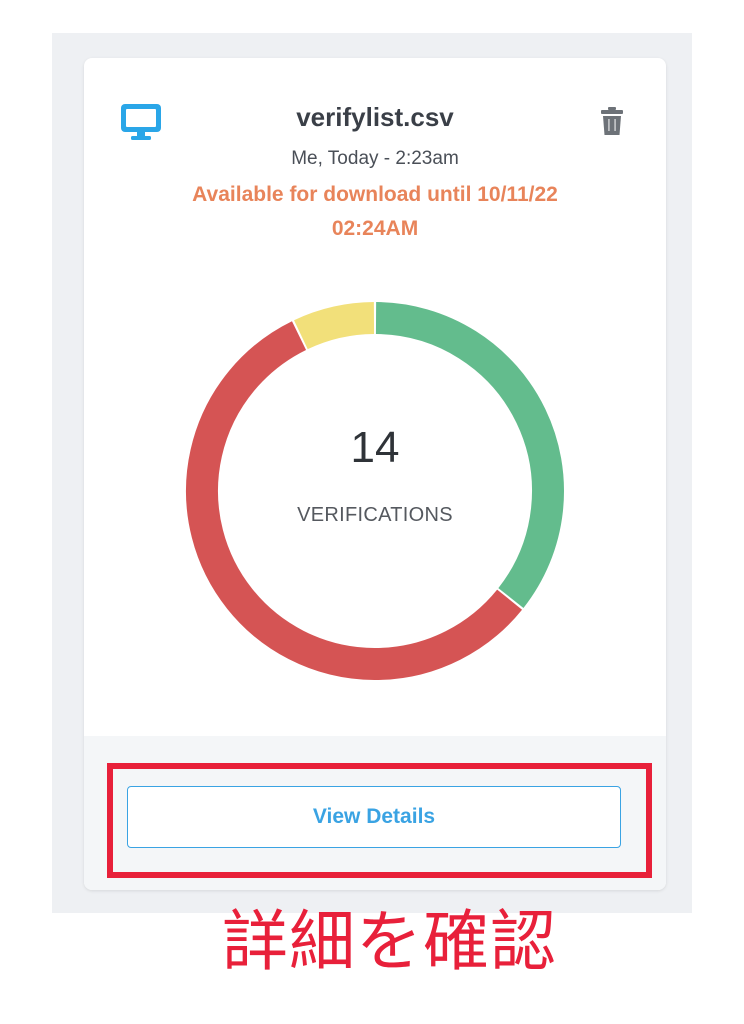 The width and height of the screenshot is (744, 1024). What do you see at coordinates (389, 941) in the screenshot?
I see `annotation-text: 詳細を確認` at bounding box center [389, 941].